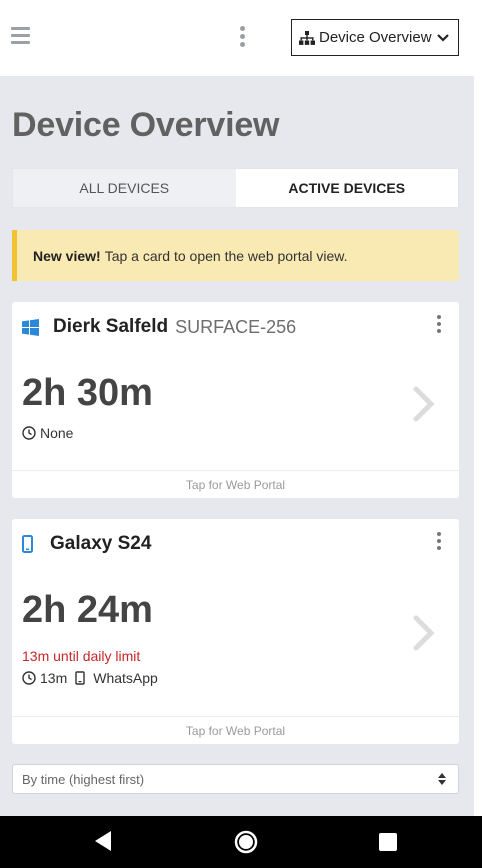 The height and width of the screenshot is (868, 482). Describe the element at coordinates (346, 188) in the screenshot. I see `tab-active-devices: ACTIVE DEVICES` at that location.